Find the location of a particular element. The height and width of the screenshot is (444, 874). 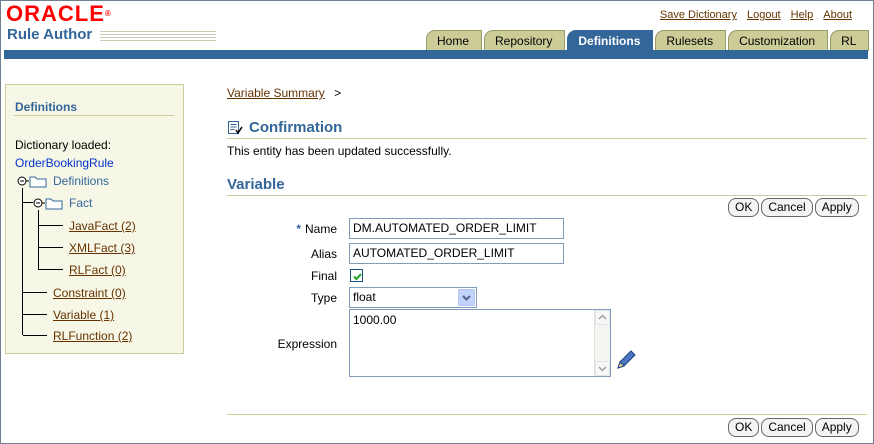

tab-rulesets: Rulesets is located at coordinates (691, 40).